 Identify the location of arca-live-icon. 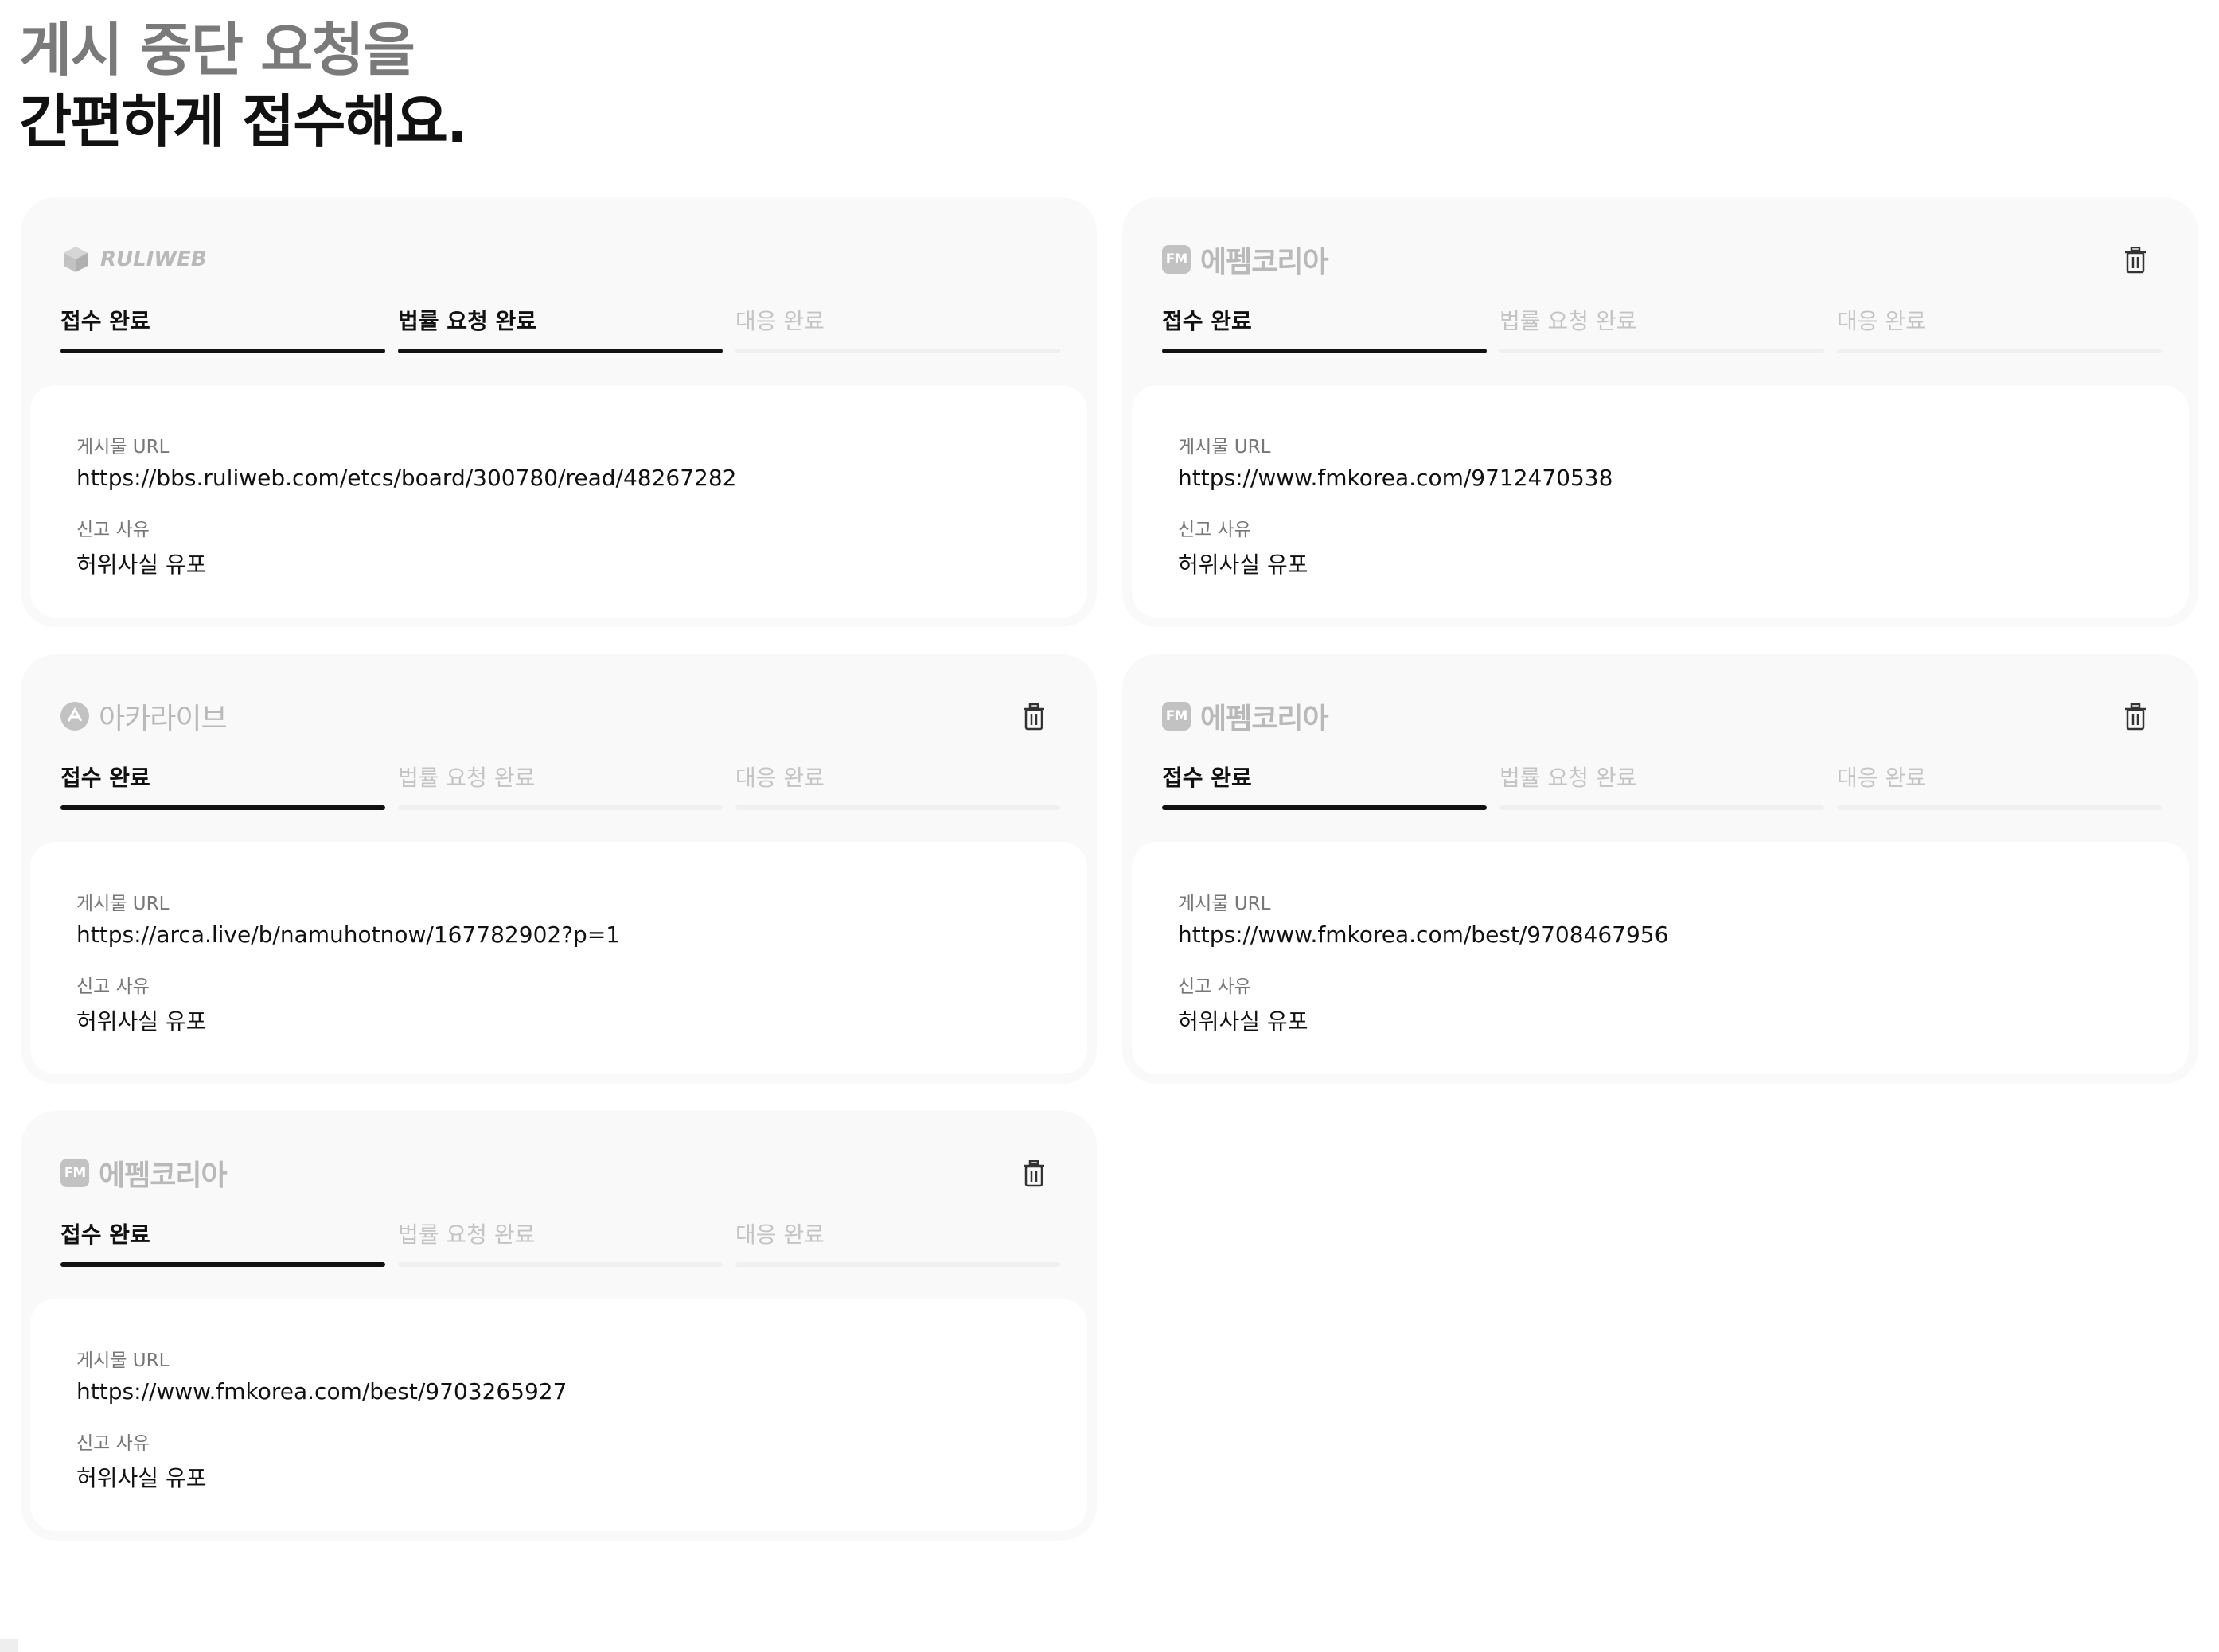
(74, 717).